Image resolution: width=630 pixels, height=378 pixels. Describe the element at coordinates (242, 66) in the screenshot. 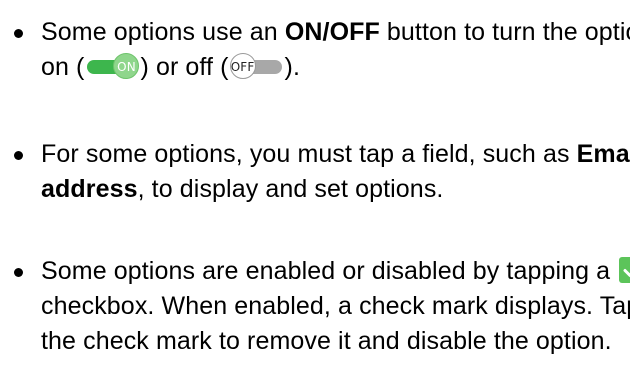

I see `toggle-knob-label: OFF` at that location.